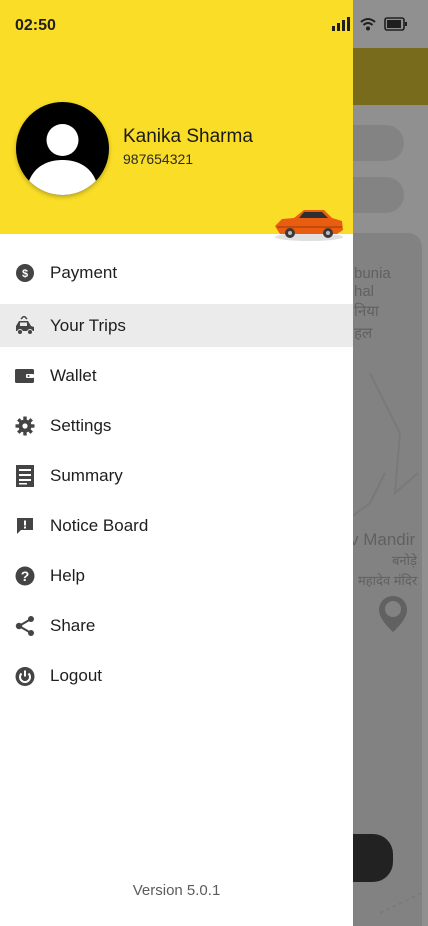  I want to click on menu-item-your-trips: Your Trips, so click(176, 325).